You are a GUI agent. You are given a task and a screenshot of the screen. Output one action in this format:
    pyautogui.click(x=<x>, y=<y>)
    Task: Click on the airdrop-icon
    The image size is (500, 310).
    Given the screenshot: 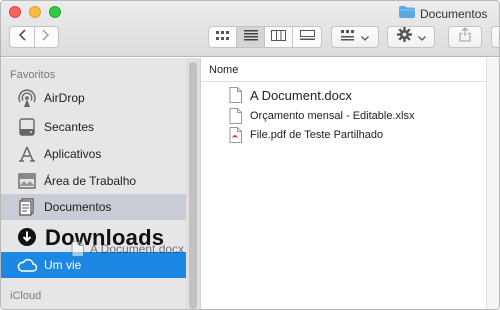 What is the action you would take?
    pyautogui.click(x=27, y=98)
    